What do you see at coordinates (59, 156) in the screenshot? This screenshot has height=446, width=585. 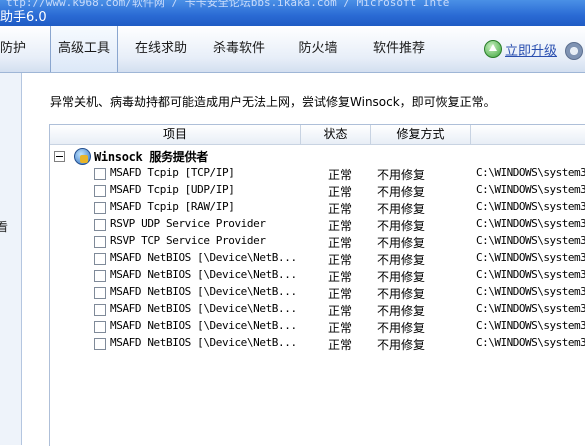 I see `collapse-icon` at bounding box center [59, 156].